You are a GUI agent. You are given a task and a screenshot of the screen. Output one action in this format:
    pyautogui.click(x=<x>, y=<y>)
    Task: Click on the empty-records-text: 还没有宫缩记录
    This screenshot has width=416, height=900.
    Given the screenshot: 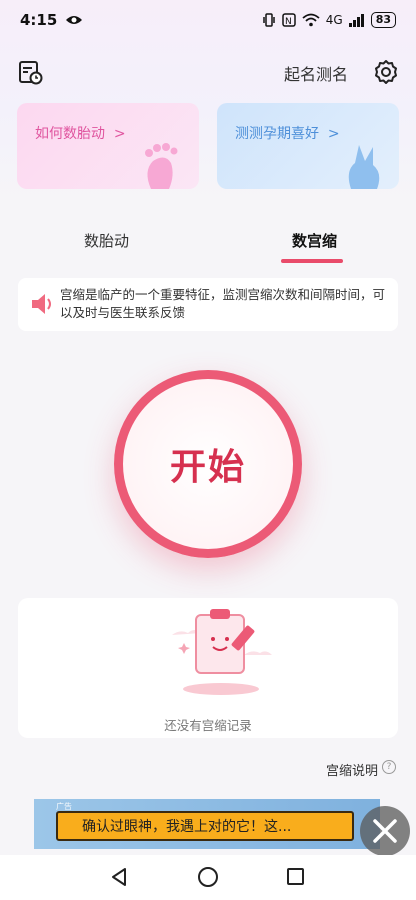 What is the action you would take?
    pyautogui.click(x=208, y=725)
    